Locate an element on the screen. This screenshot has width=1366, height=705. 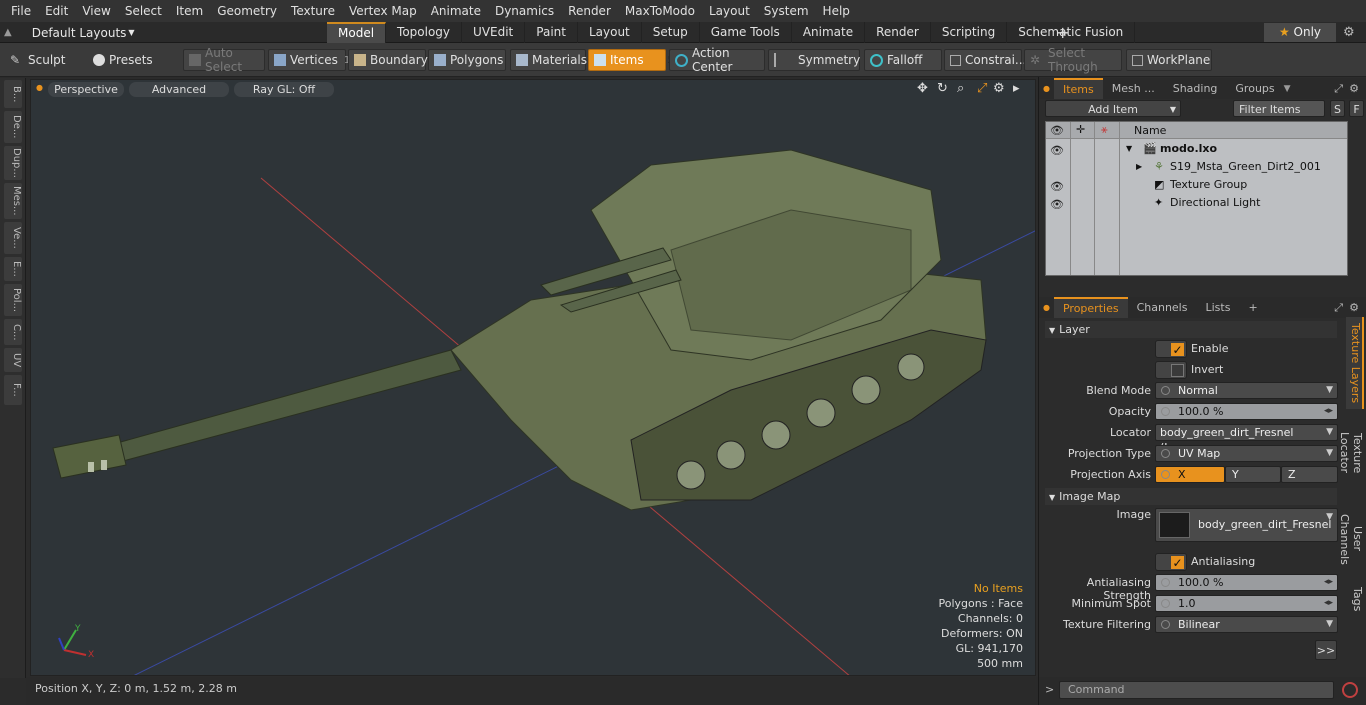
name-column-header: Name is located at coordinates (1150, 130).